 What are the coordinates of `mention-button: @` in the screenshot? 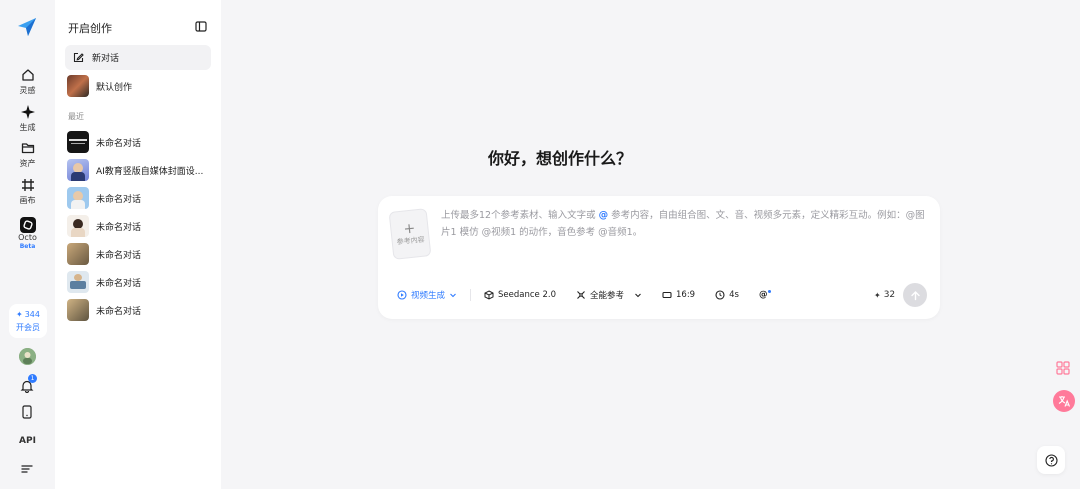 It's located at (765, 295).